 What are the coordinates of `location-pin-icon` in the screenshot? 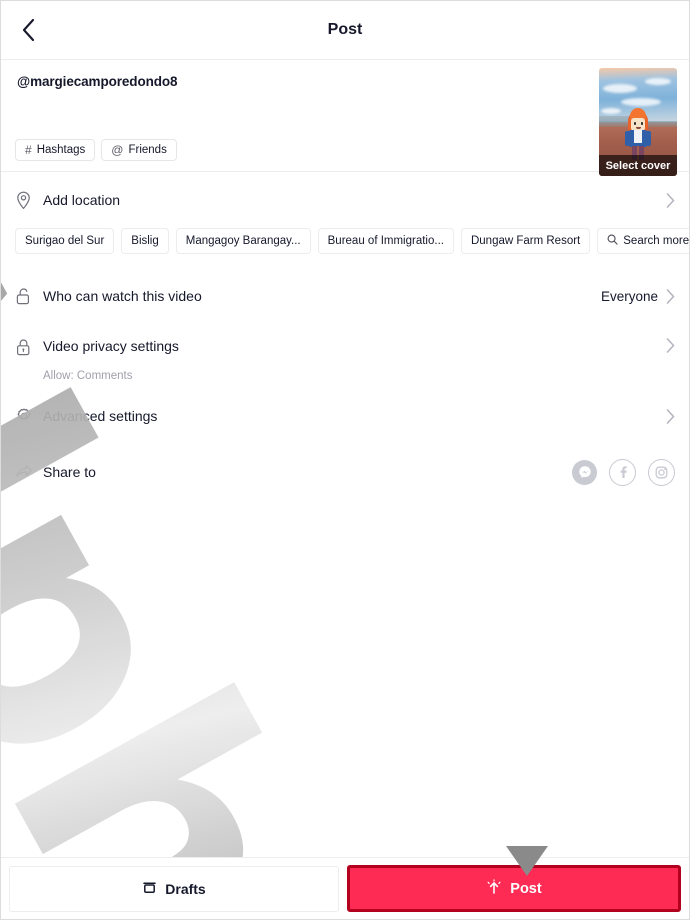 It's located at (27, 200).